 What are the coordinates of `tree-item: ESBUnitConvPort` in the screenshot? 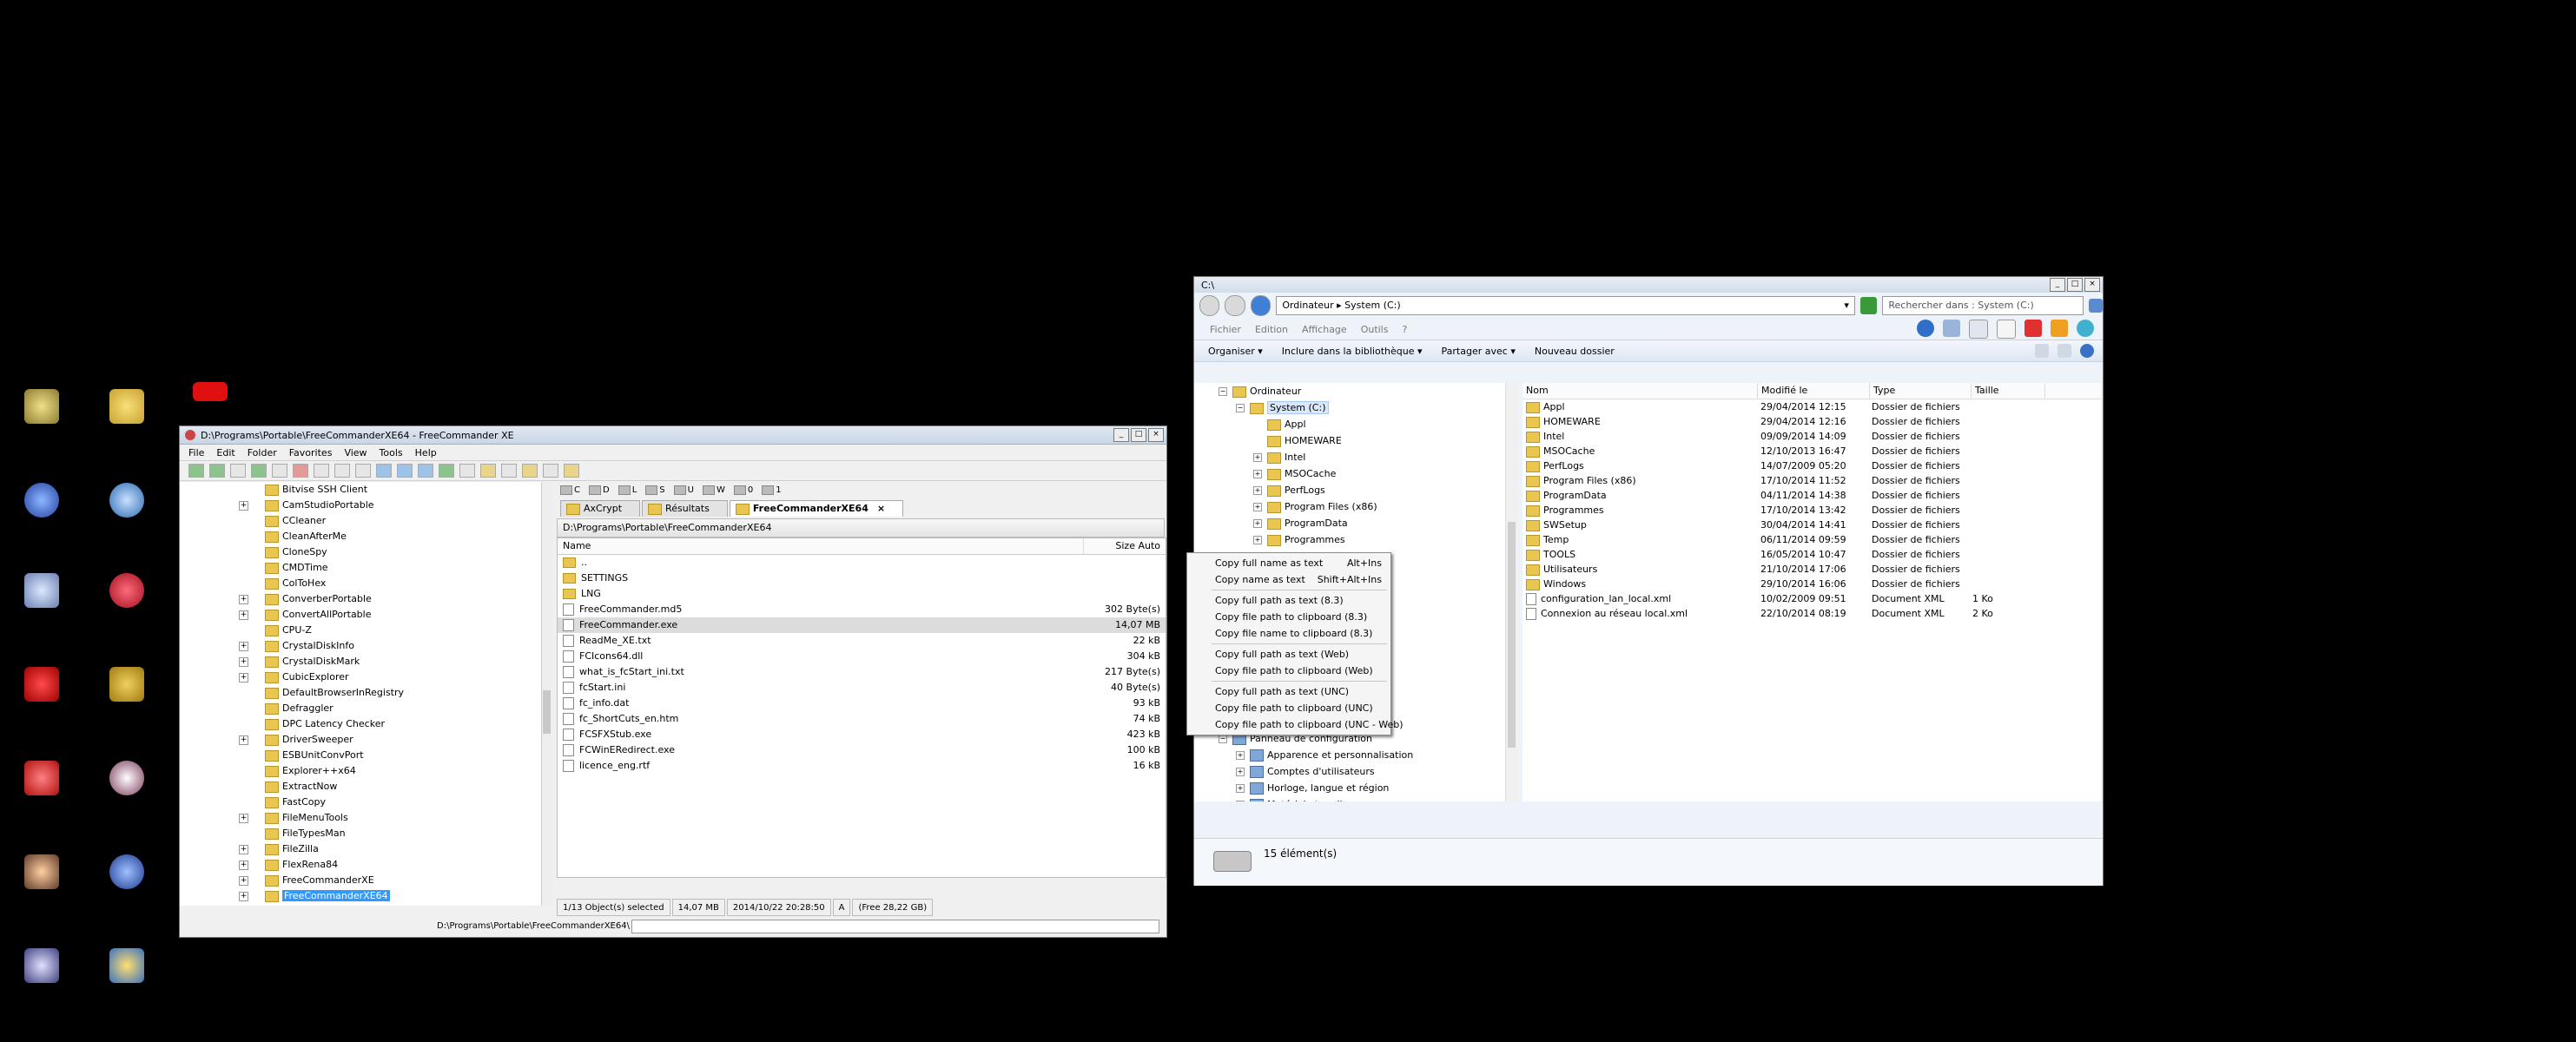 It's located at (366, 755).